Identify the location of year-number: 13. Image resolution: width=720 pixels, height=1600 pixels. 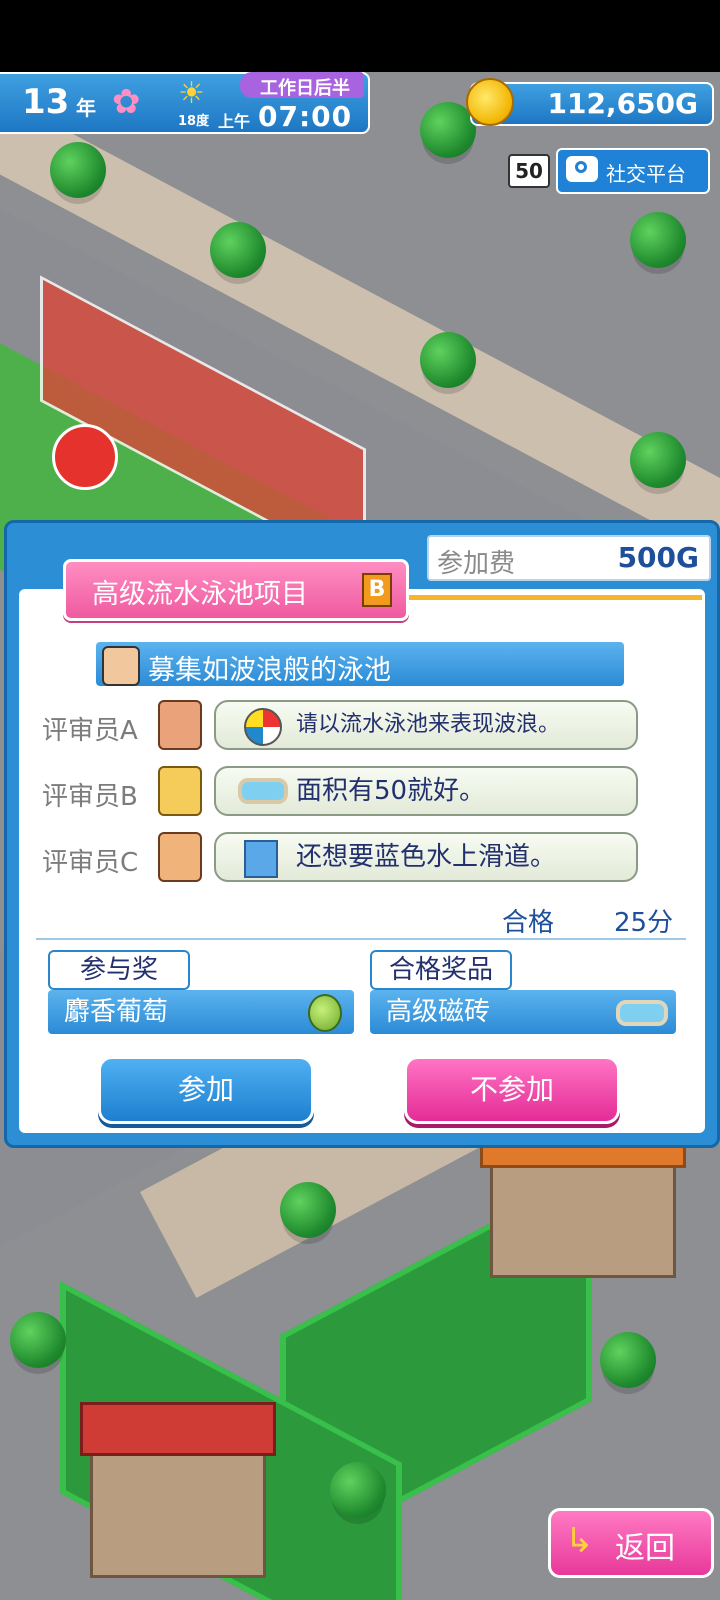
(46, 102).